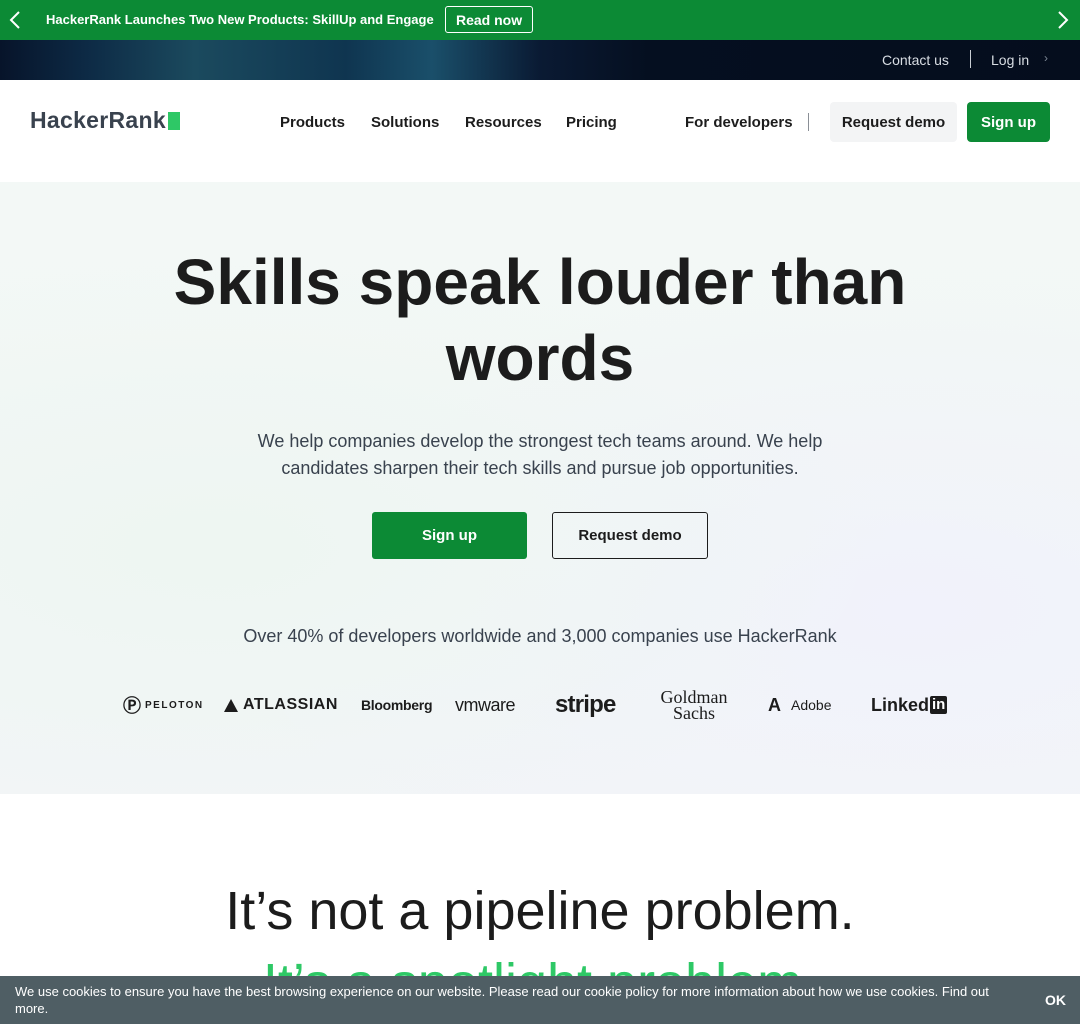 The image size is (1080, 1024). What do you see at coordinates (15, 20) in the screenshot?
I see `chevron-left-icon` at bounding box center [15, 20].